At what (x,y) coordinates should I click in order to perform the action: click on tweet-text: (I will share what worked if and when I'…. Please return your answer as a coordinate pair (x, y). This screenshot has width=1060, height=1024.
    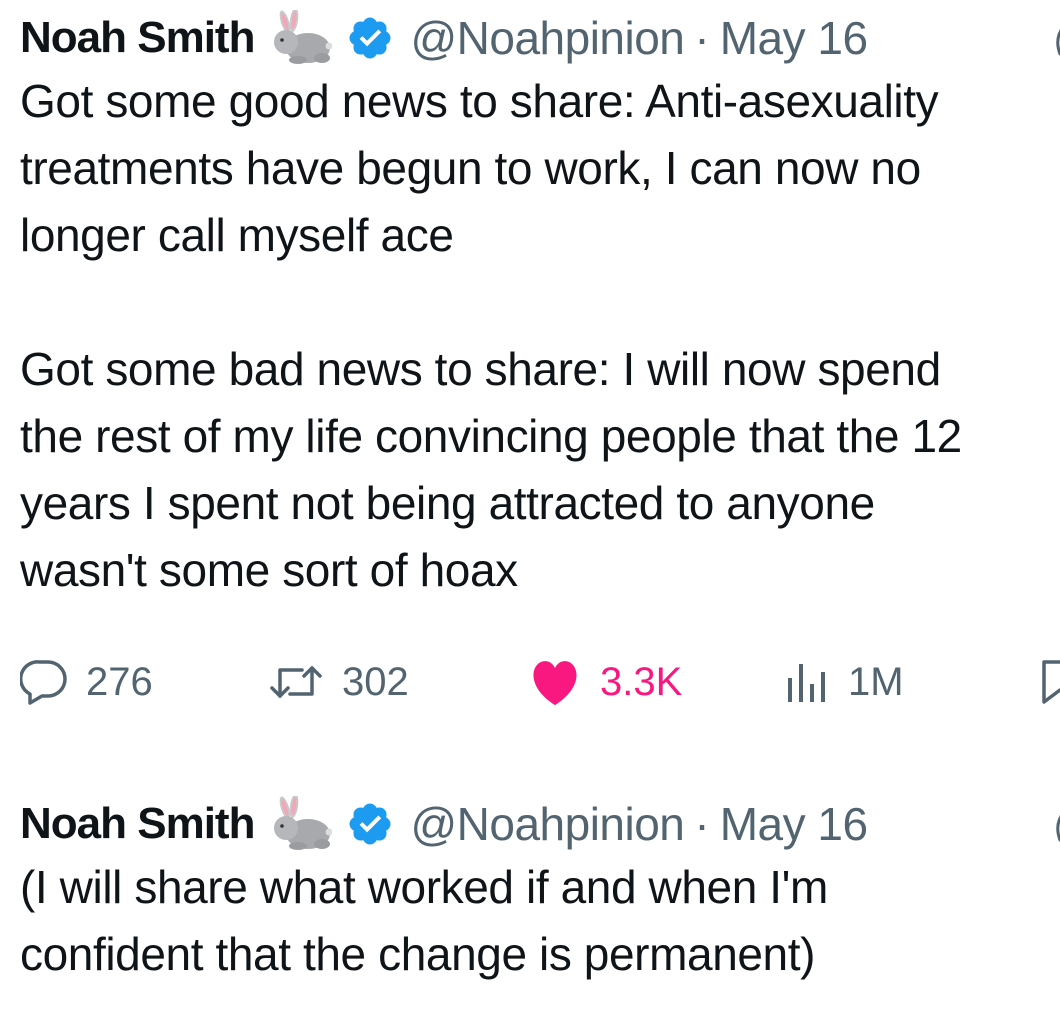
    Looking at the image, I should click on (424, 920).